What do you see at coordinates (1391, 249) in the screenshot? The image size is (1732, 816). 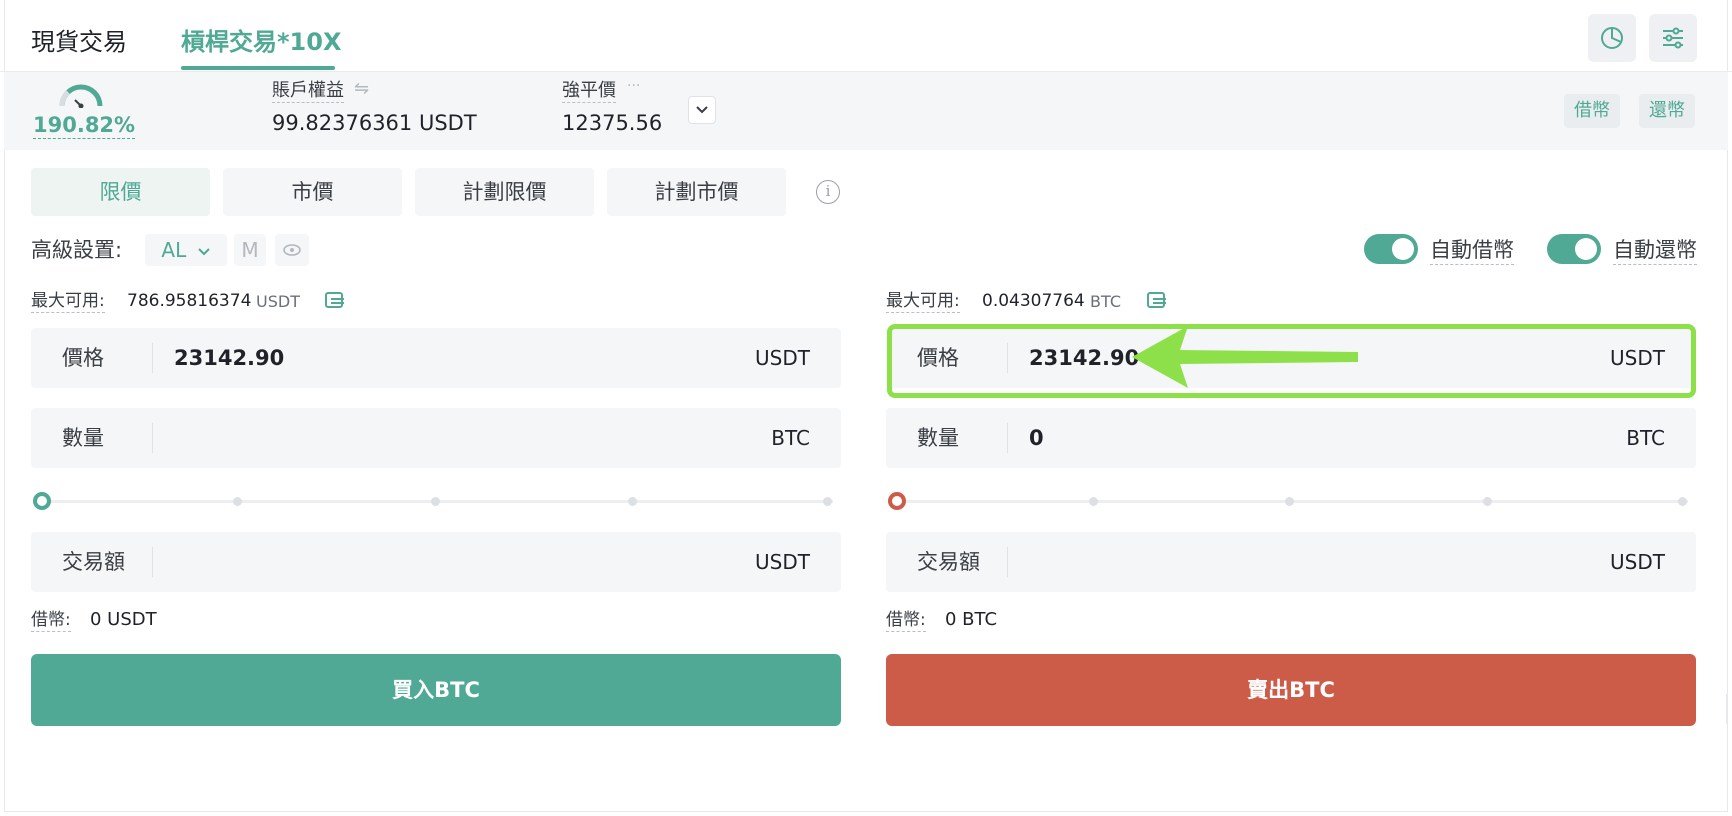 I see `auto-borrow-toggle` at bounding box center [1391, 249].